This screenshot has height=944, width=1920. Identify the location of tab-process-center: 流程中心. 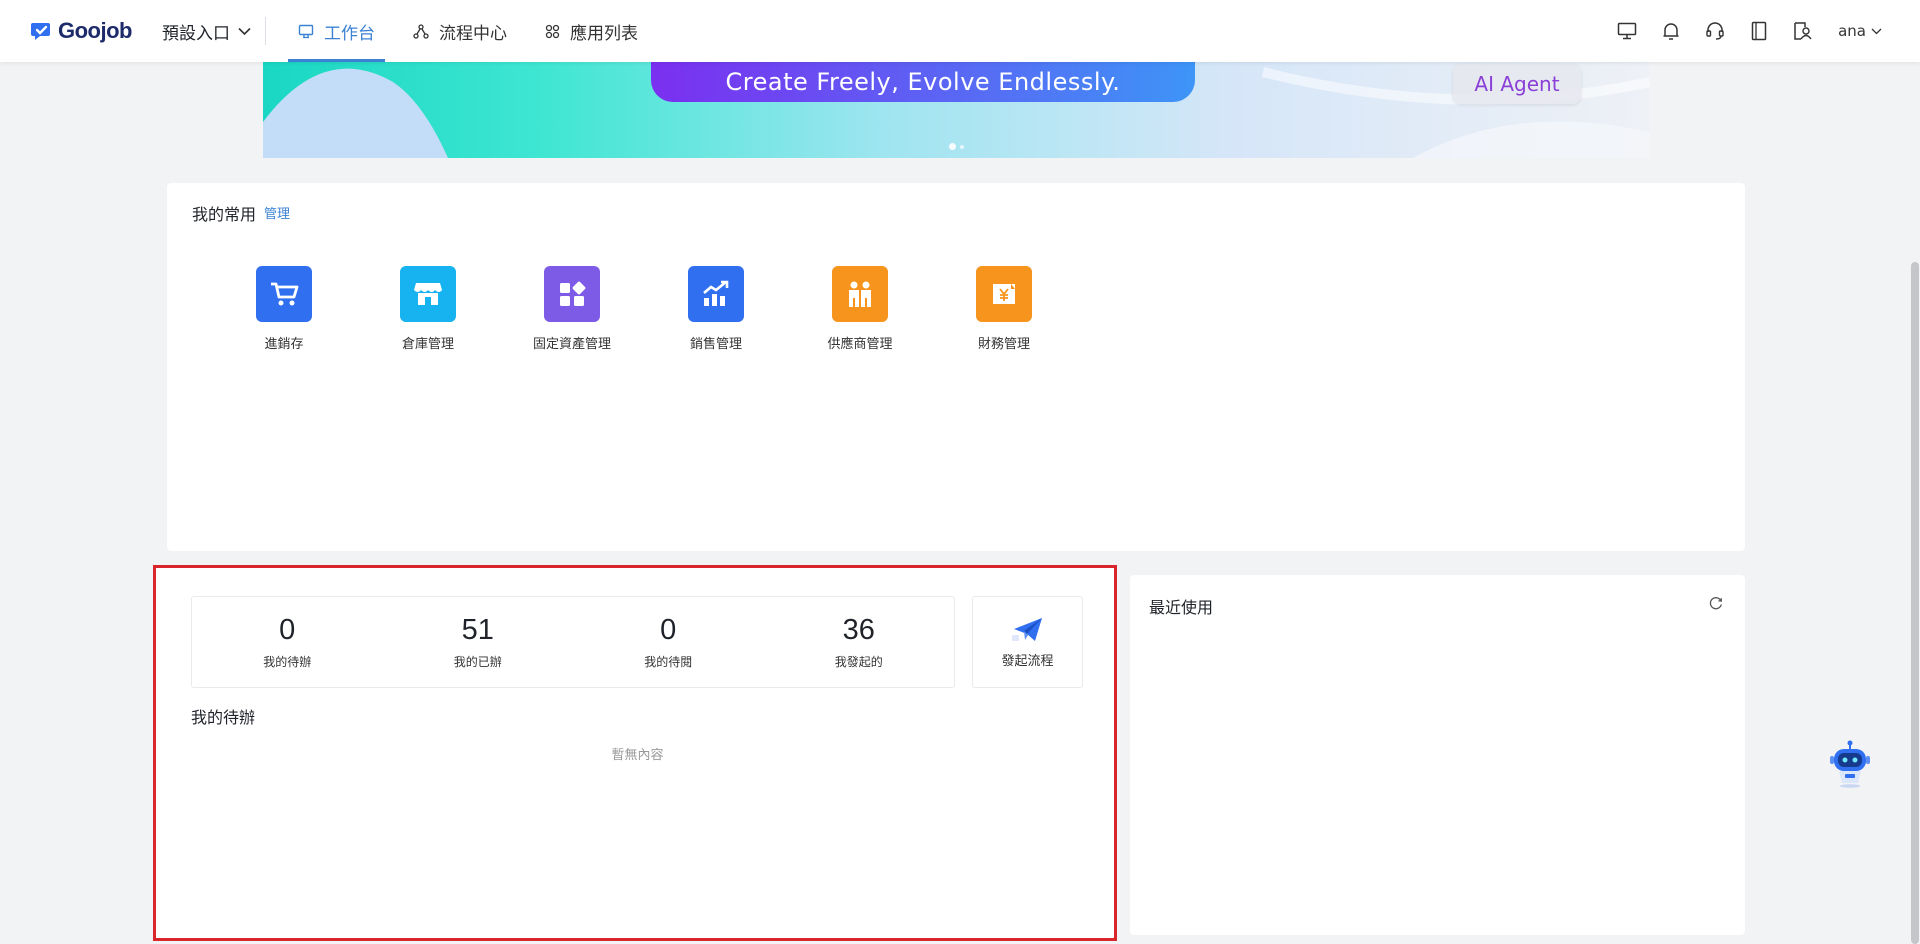
(460, 31).